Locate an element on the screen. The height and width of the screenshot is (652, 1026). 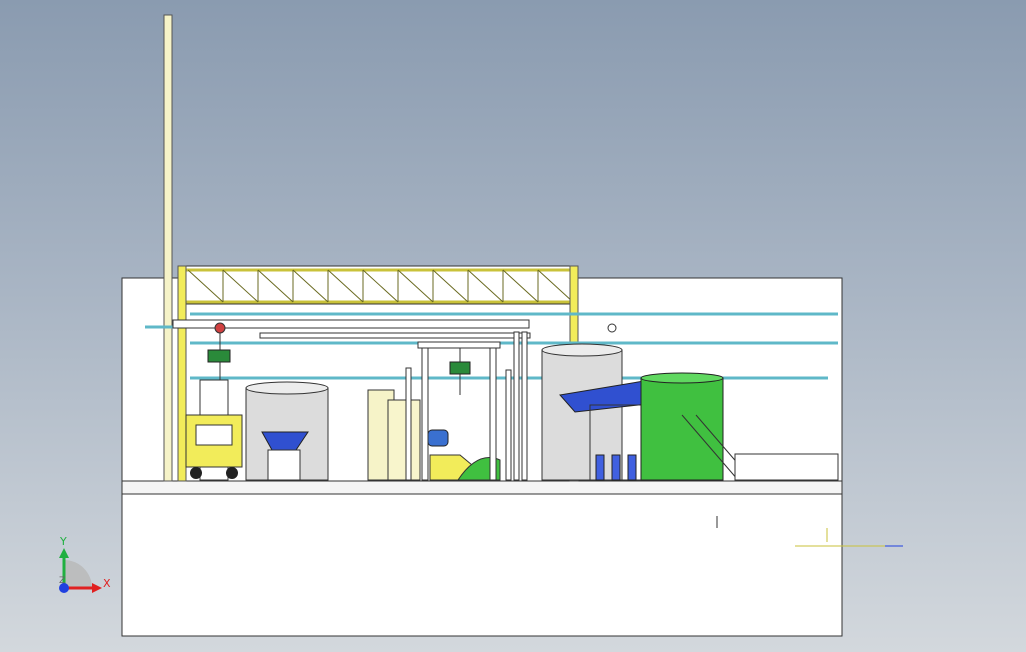
column-left is located at coordinates (182, 373).